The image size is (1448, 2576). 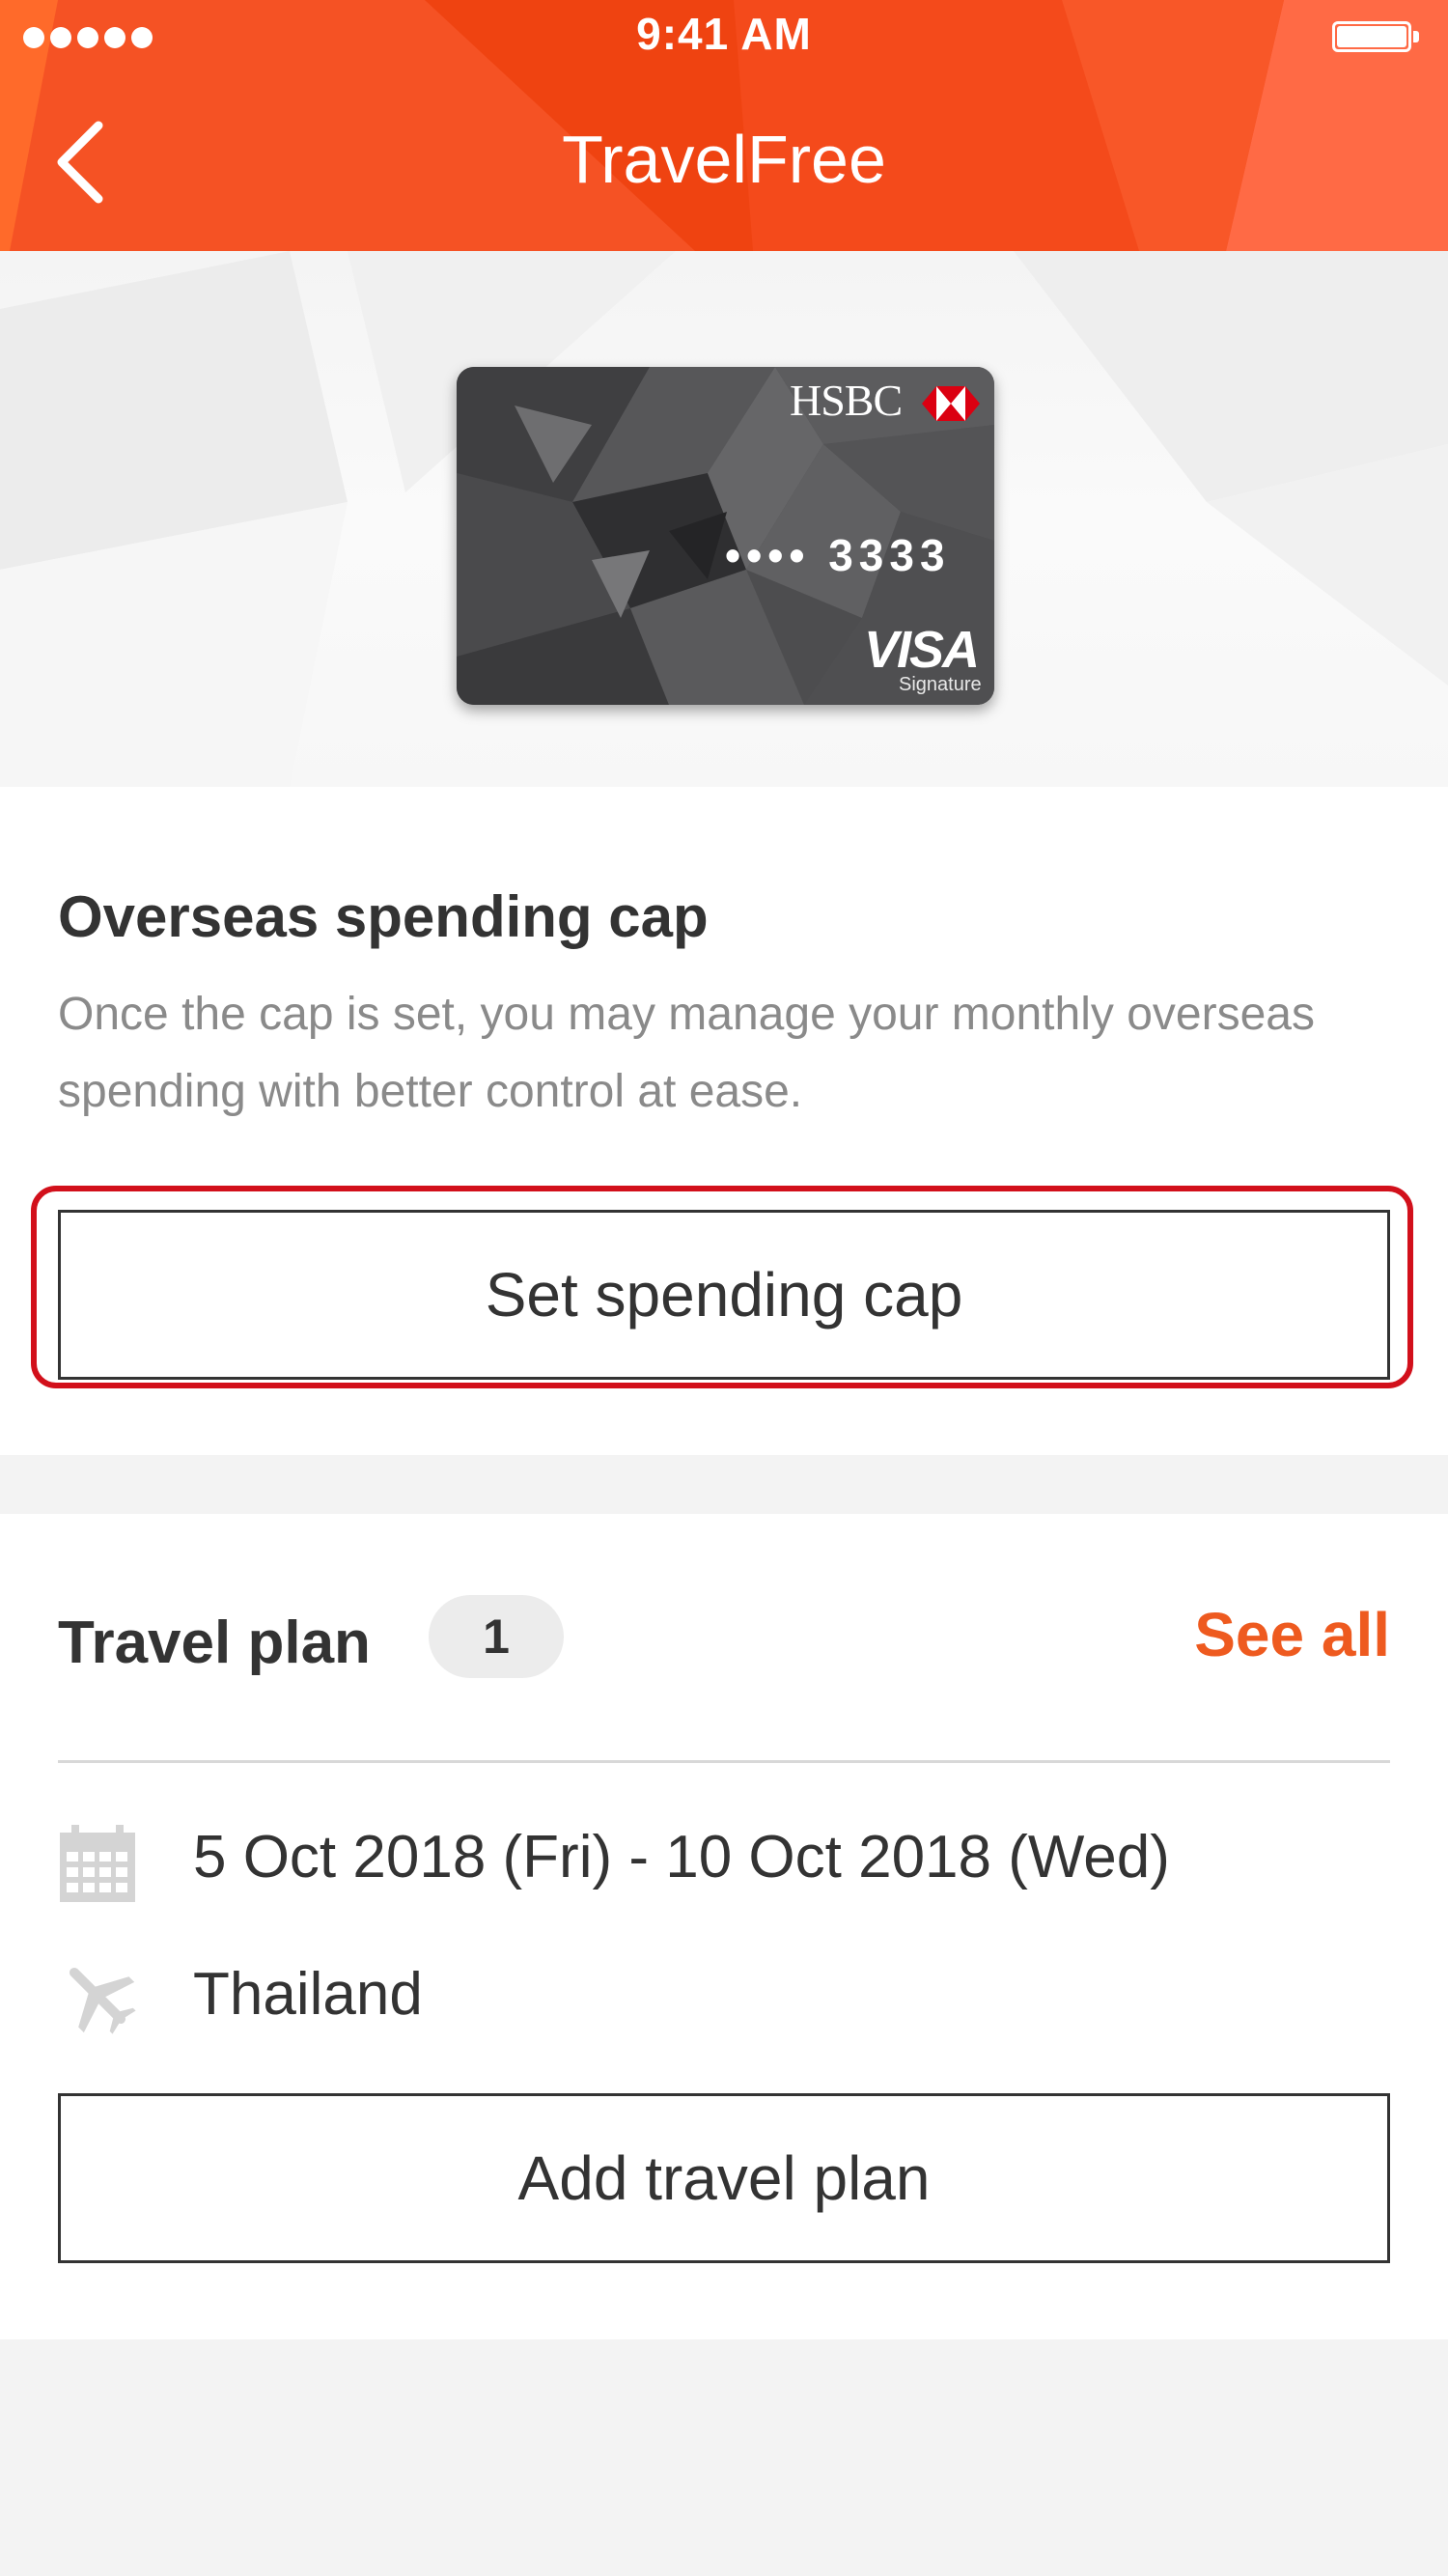 I want to click on add-travel-plan-button: Add travel plan, so click(x=724, y=2178).